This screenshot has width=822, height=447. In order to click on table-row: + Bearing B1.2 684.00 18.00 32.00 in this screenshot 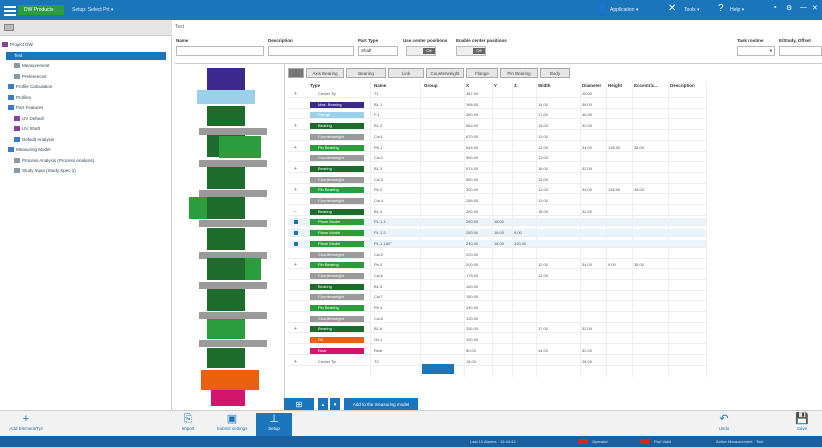, I will do `click(497, 126)`.